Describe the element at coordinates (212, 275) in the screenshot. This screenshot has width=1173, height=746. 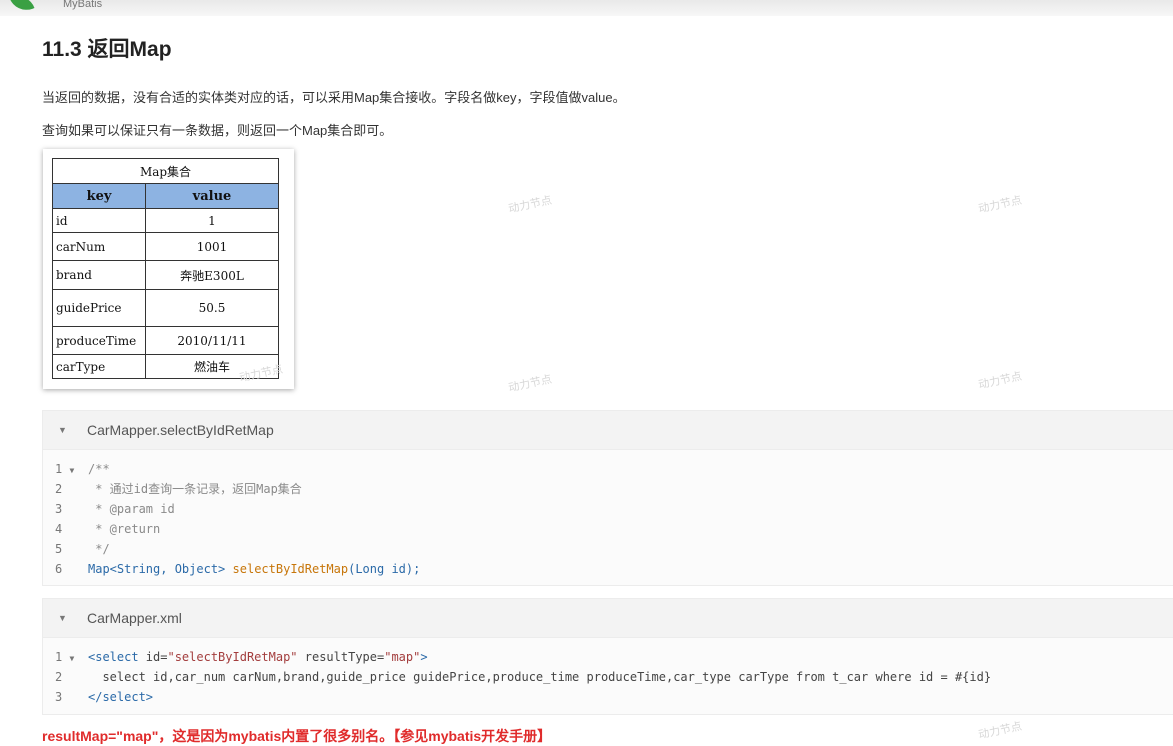
I see `table-cell-value: 奔驰E300L` at that location.